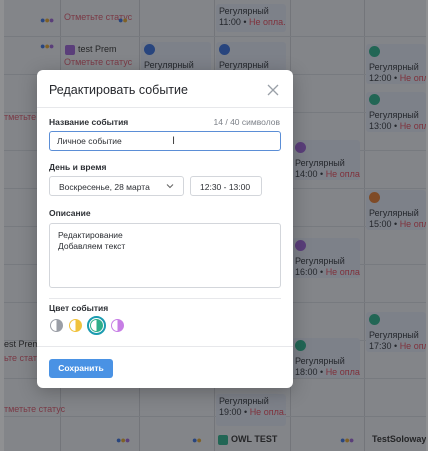 The width and height of the screenshot is (428, 451). Describe the element at coordinates (165, 255) in the screenshot. I see `description-textarea: Редактирование Добавляем текст` at that location.